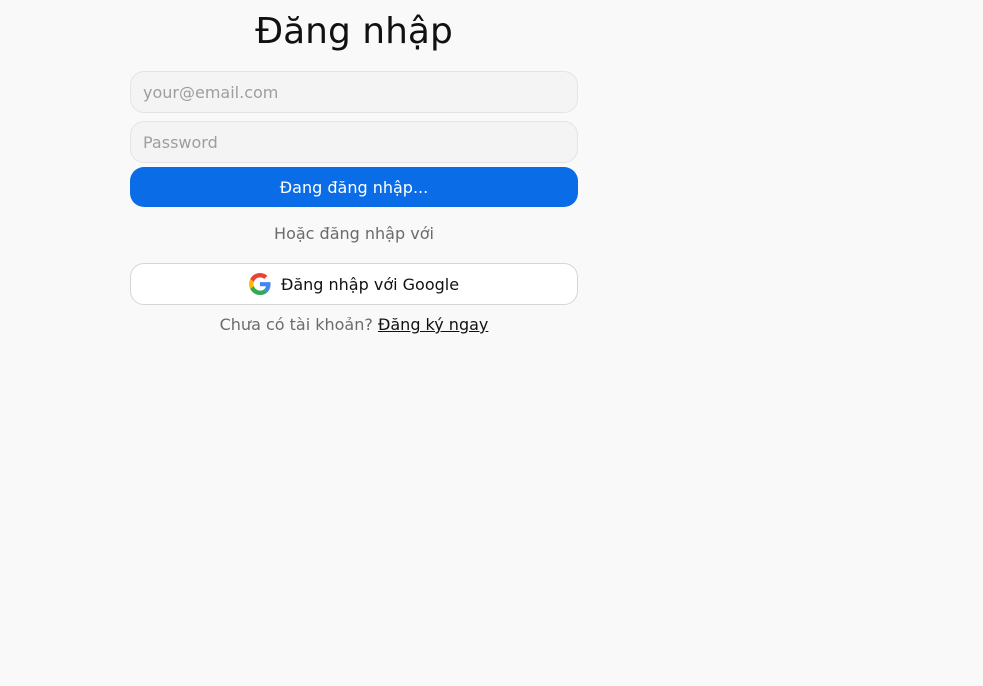 The height and width of the screenshot is (686, 983). Describe the element at coordinates (433, 324) in the screenshot. I see `signup-link: Đăng ký ngay` at that location.